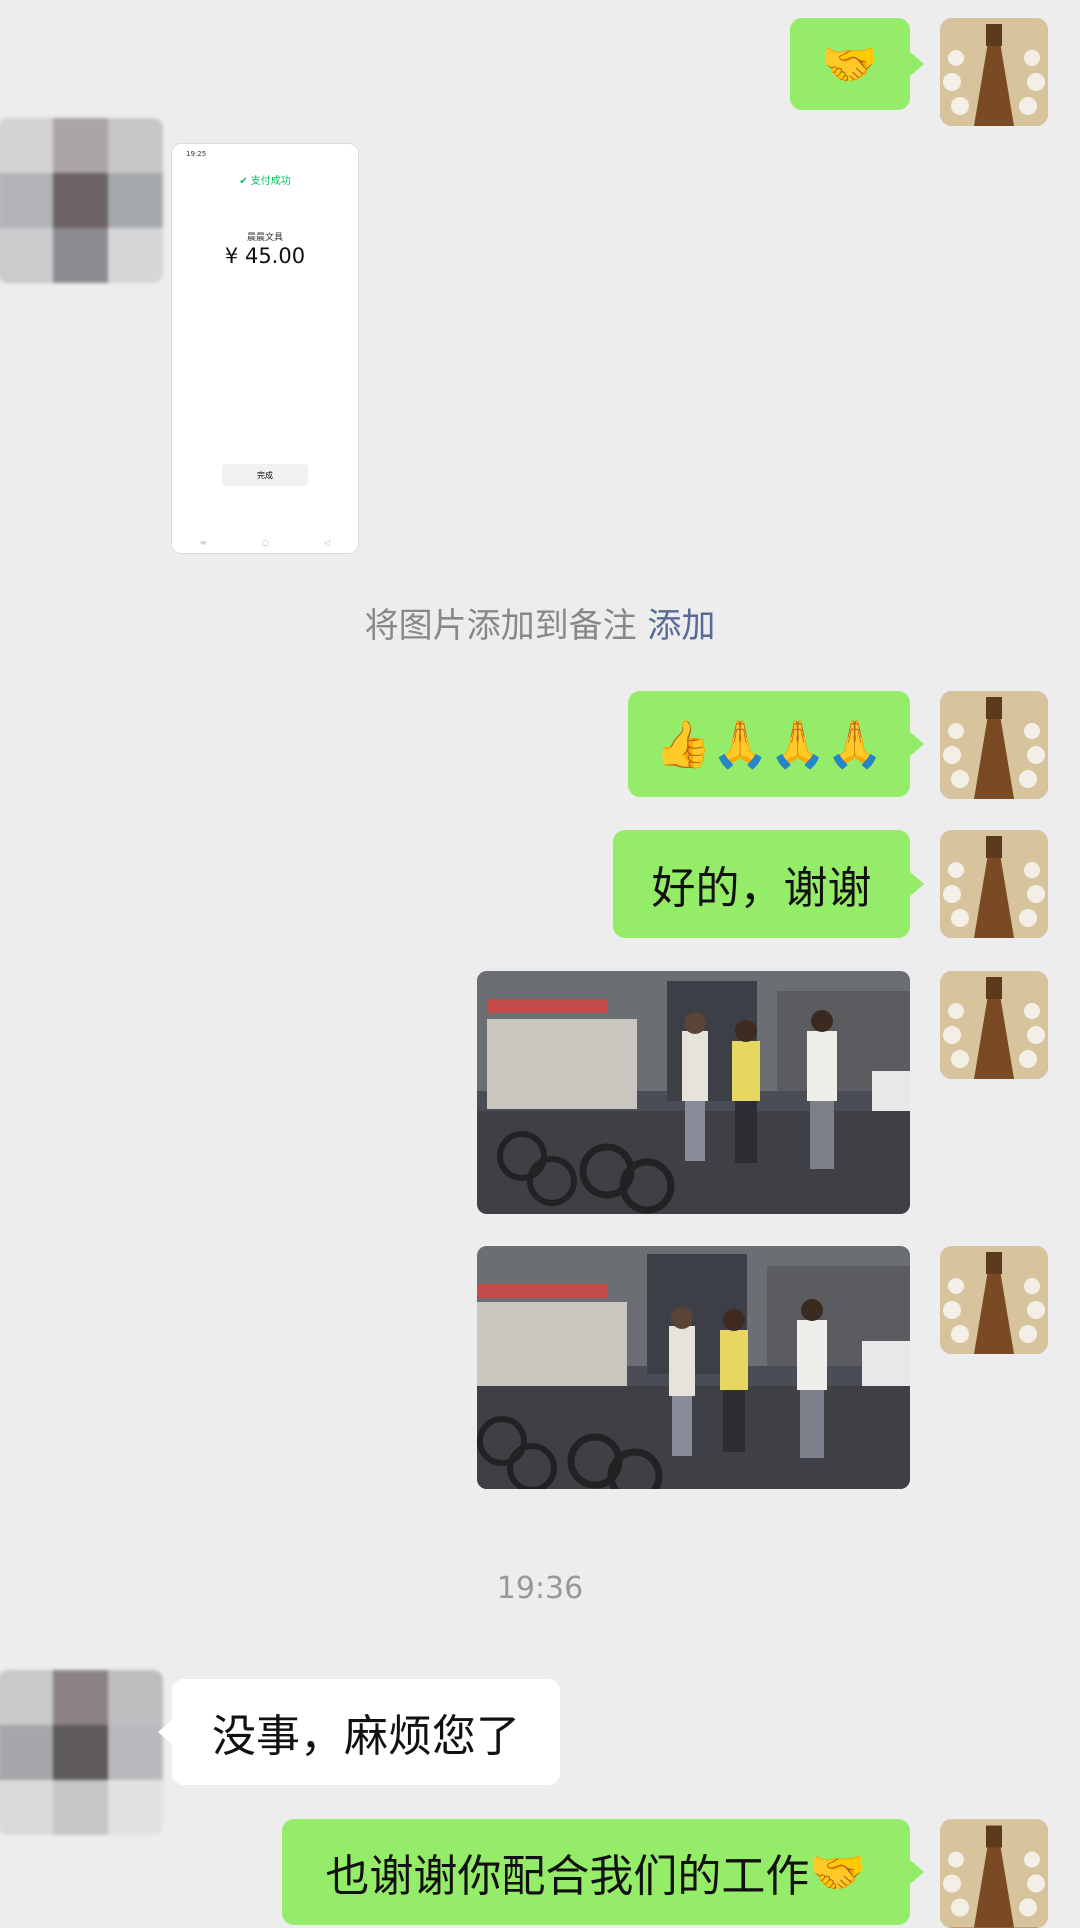 Image resolution: width=1080 pixels, height=1928 pixels. I want to click on merchant-name: 晨晨文具, so click(264, 238).